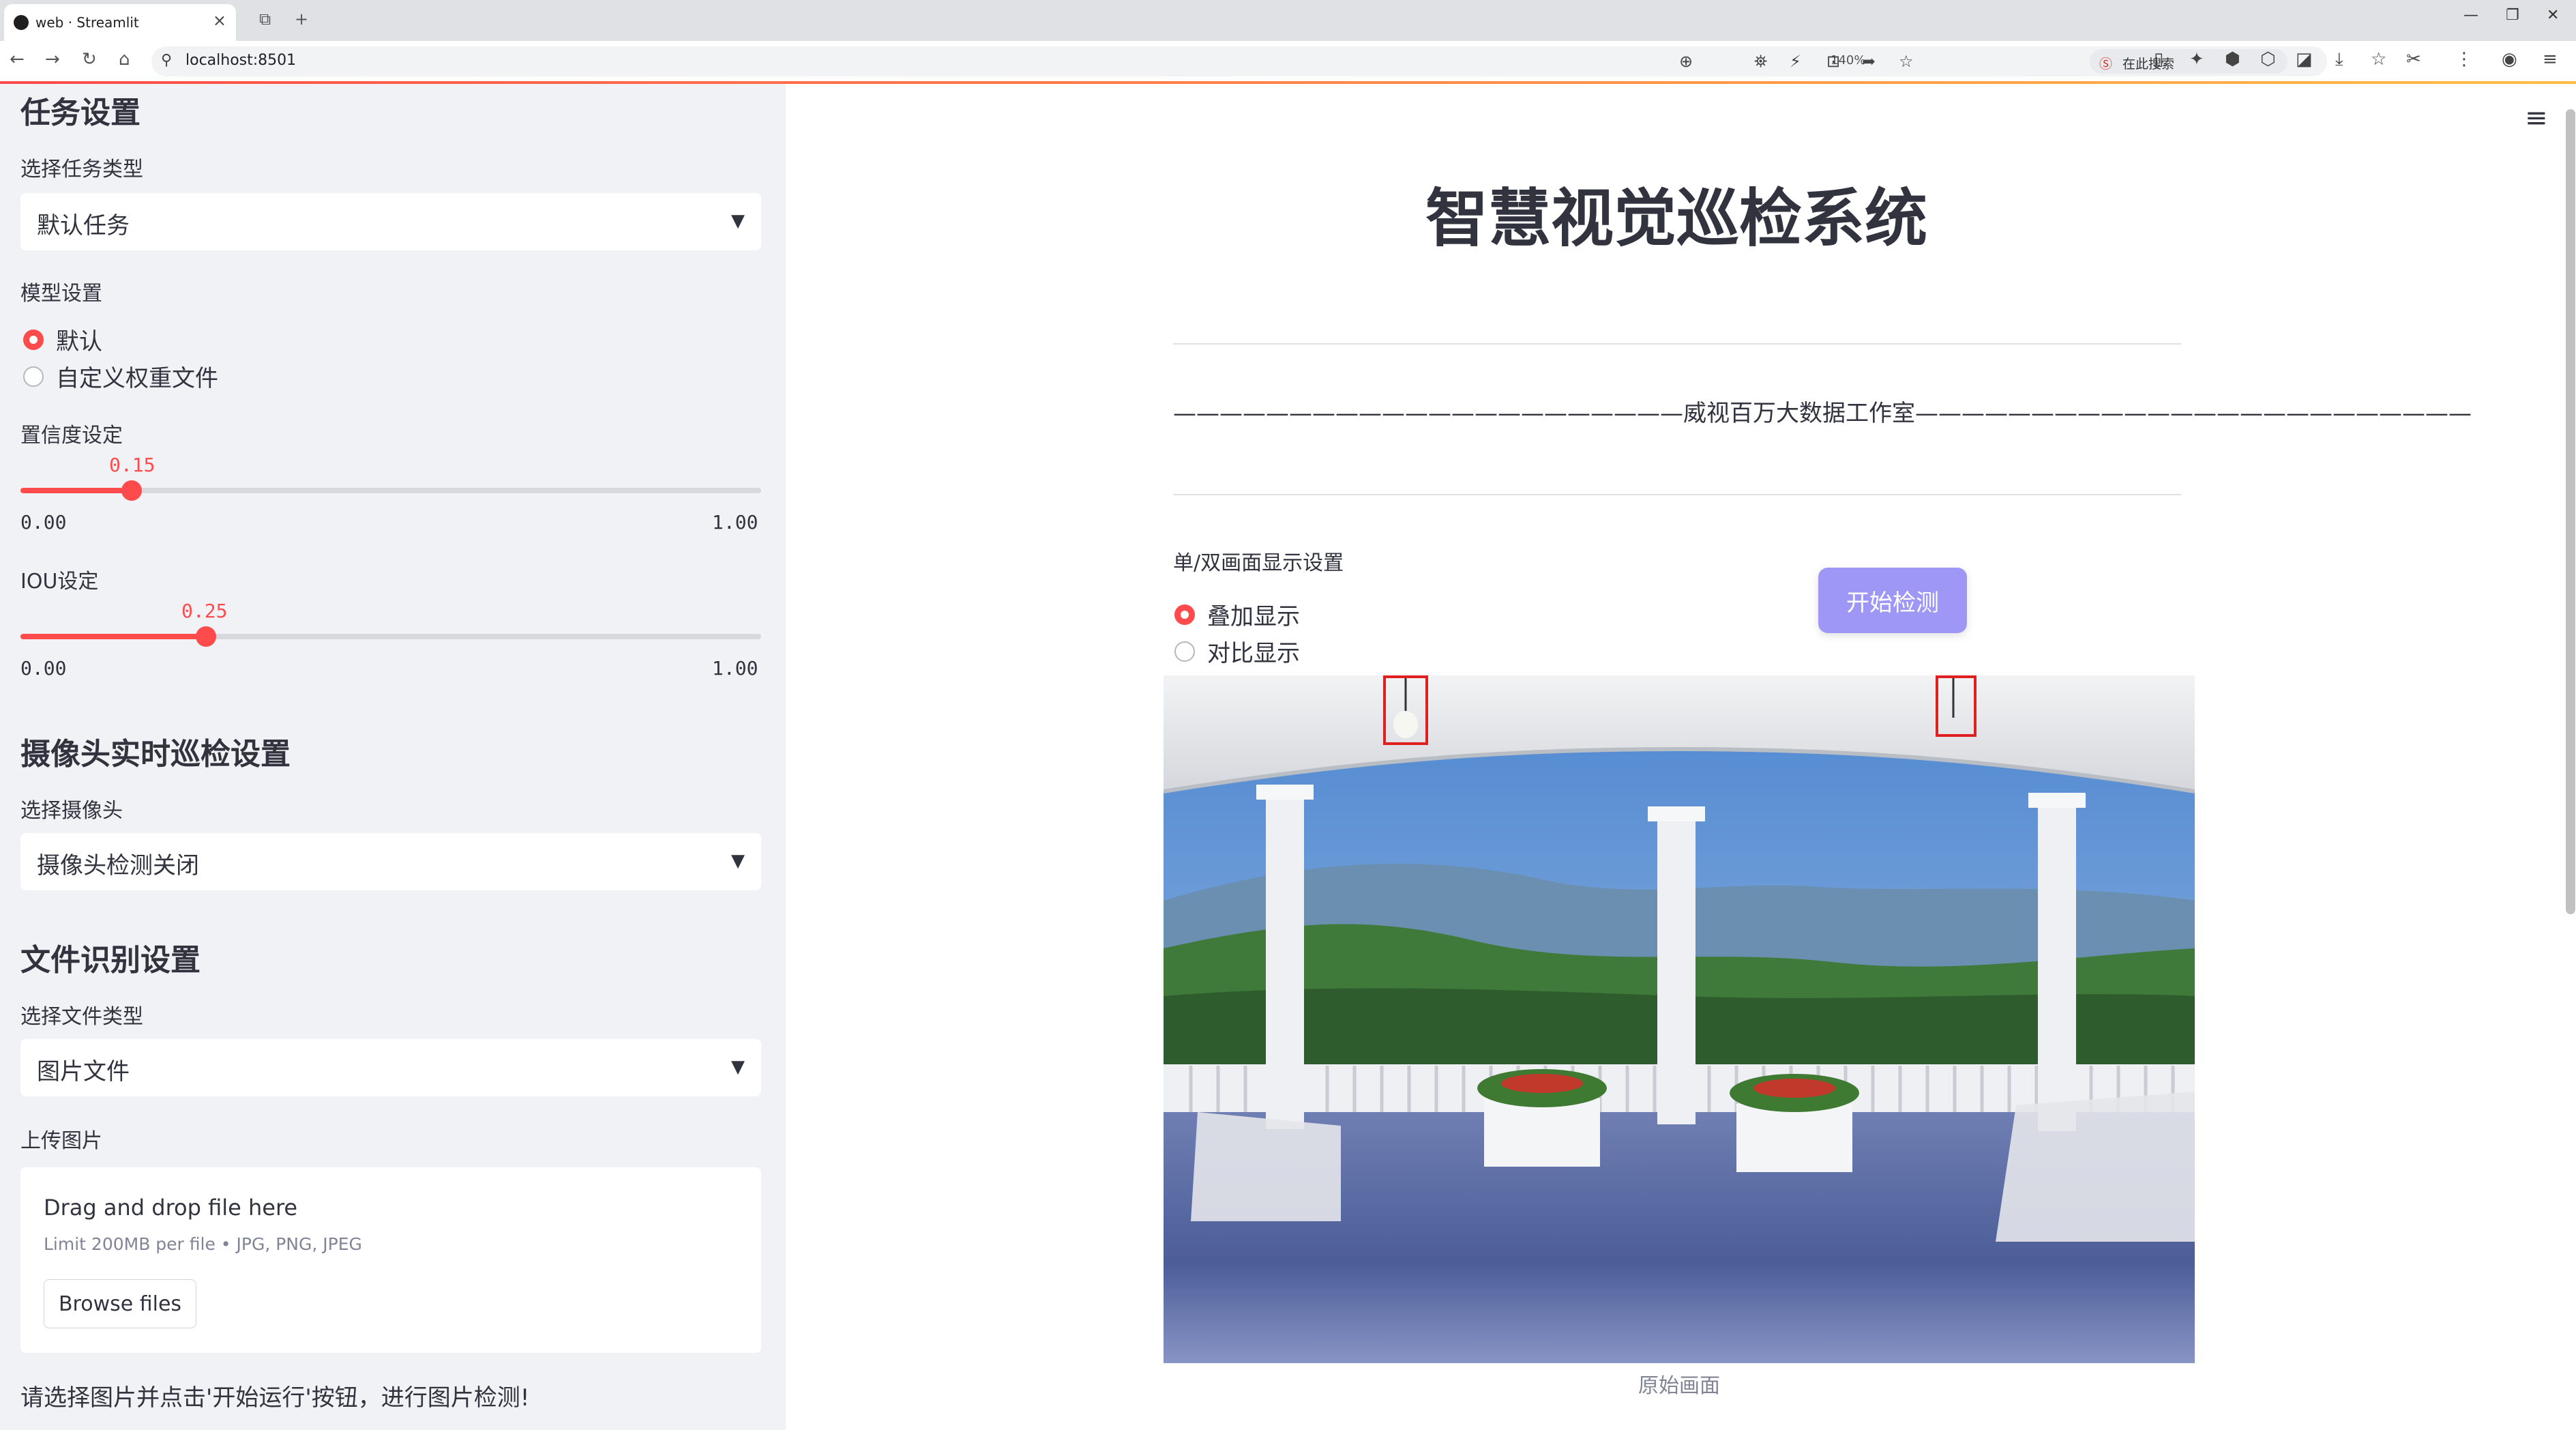 The width and height of the screenshot is (2576, 1430). What do you see at coordinates (2232, 60) in the screenshot?
I see `extension-icon: ⬢` at bounding box center [2232, 60].